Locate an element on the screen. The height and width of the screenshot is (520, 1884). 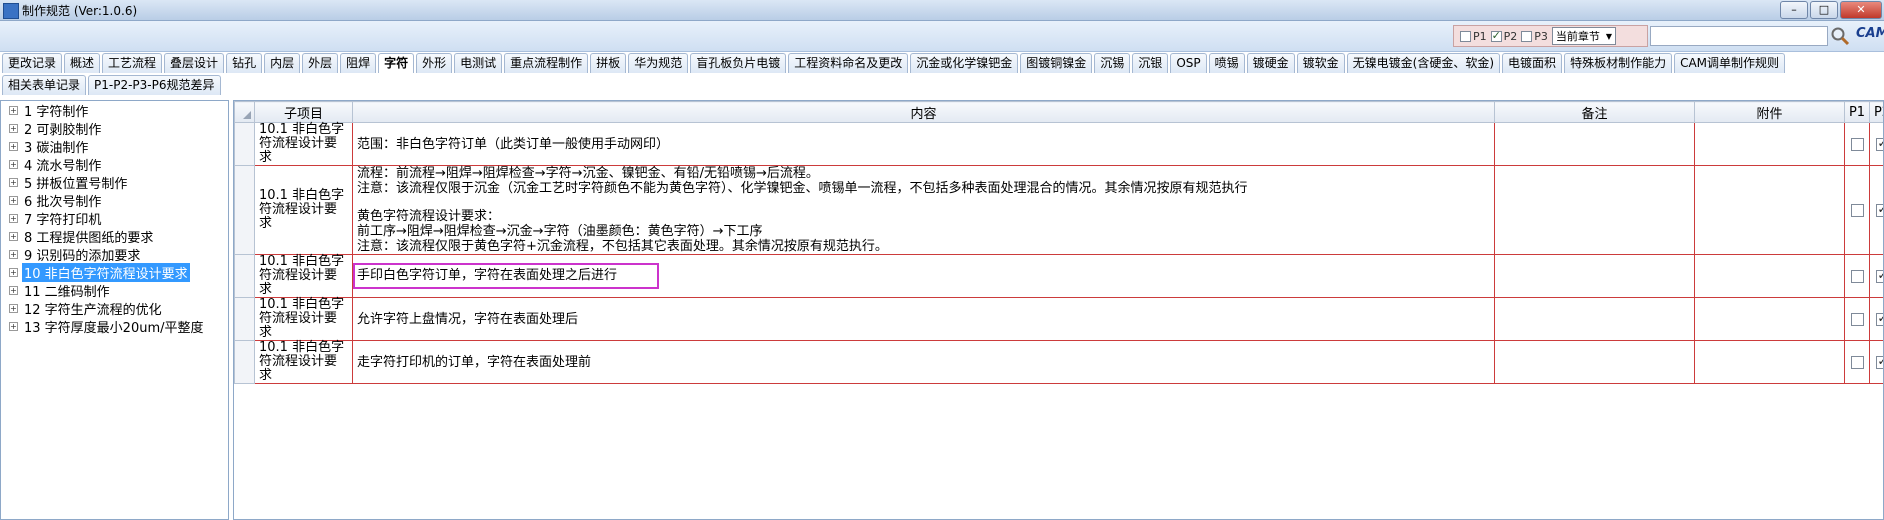
cell-content: 手印白色字符订单，字符在表面处理之后进行 is located at coordinates (923, 276).